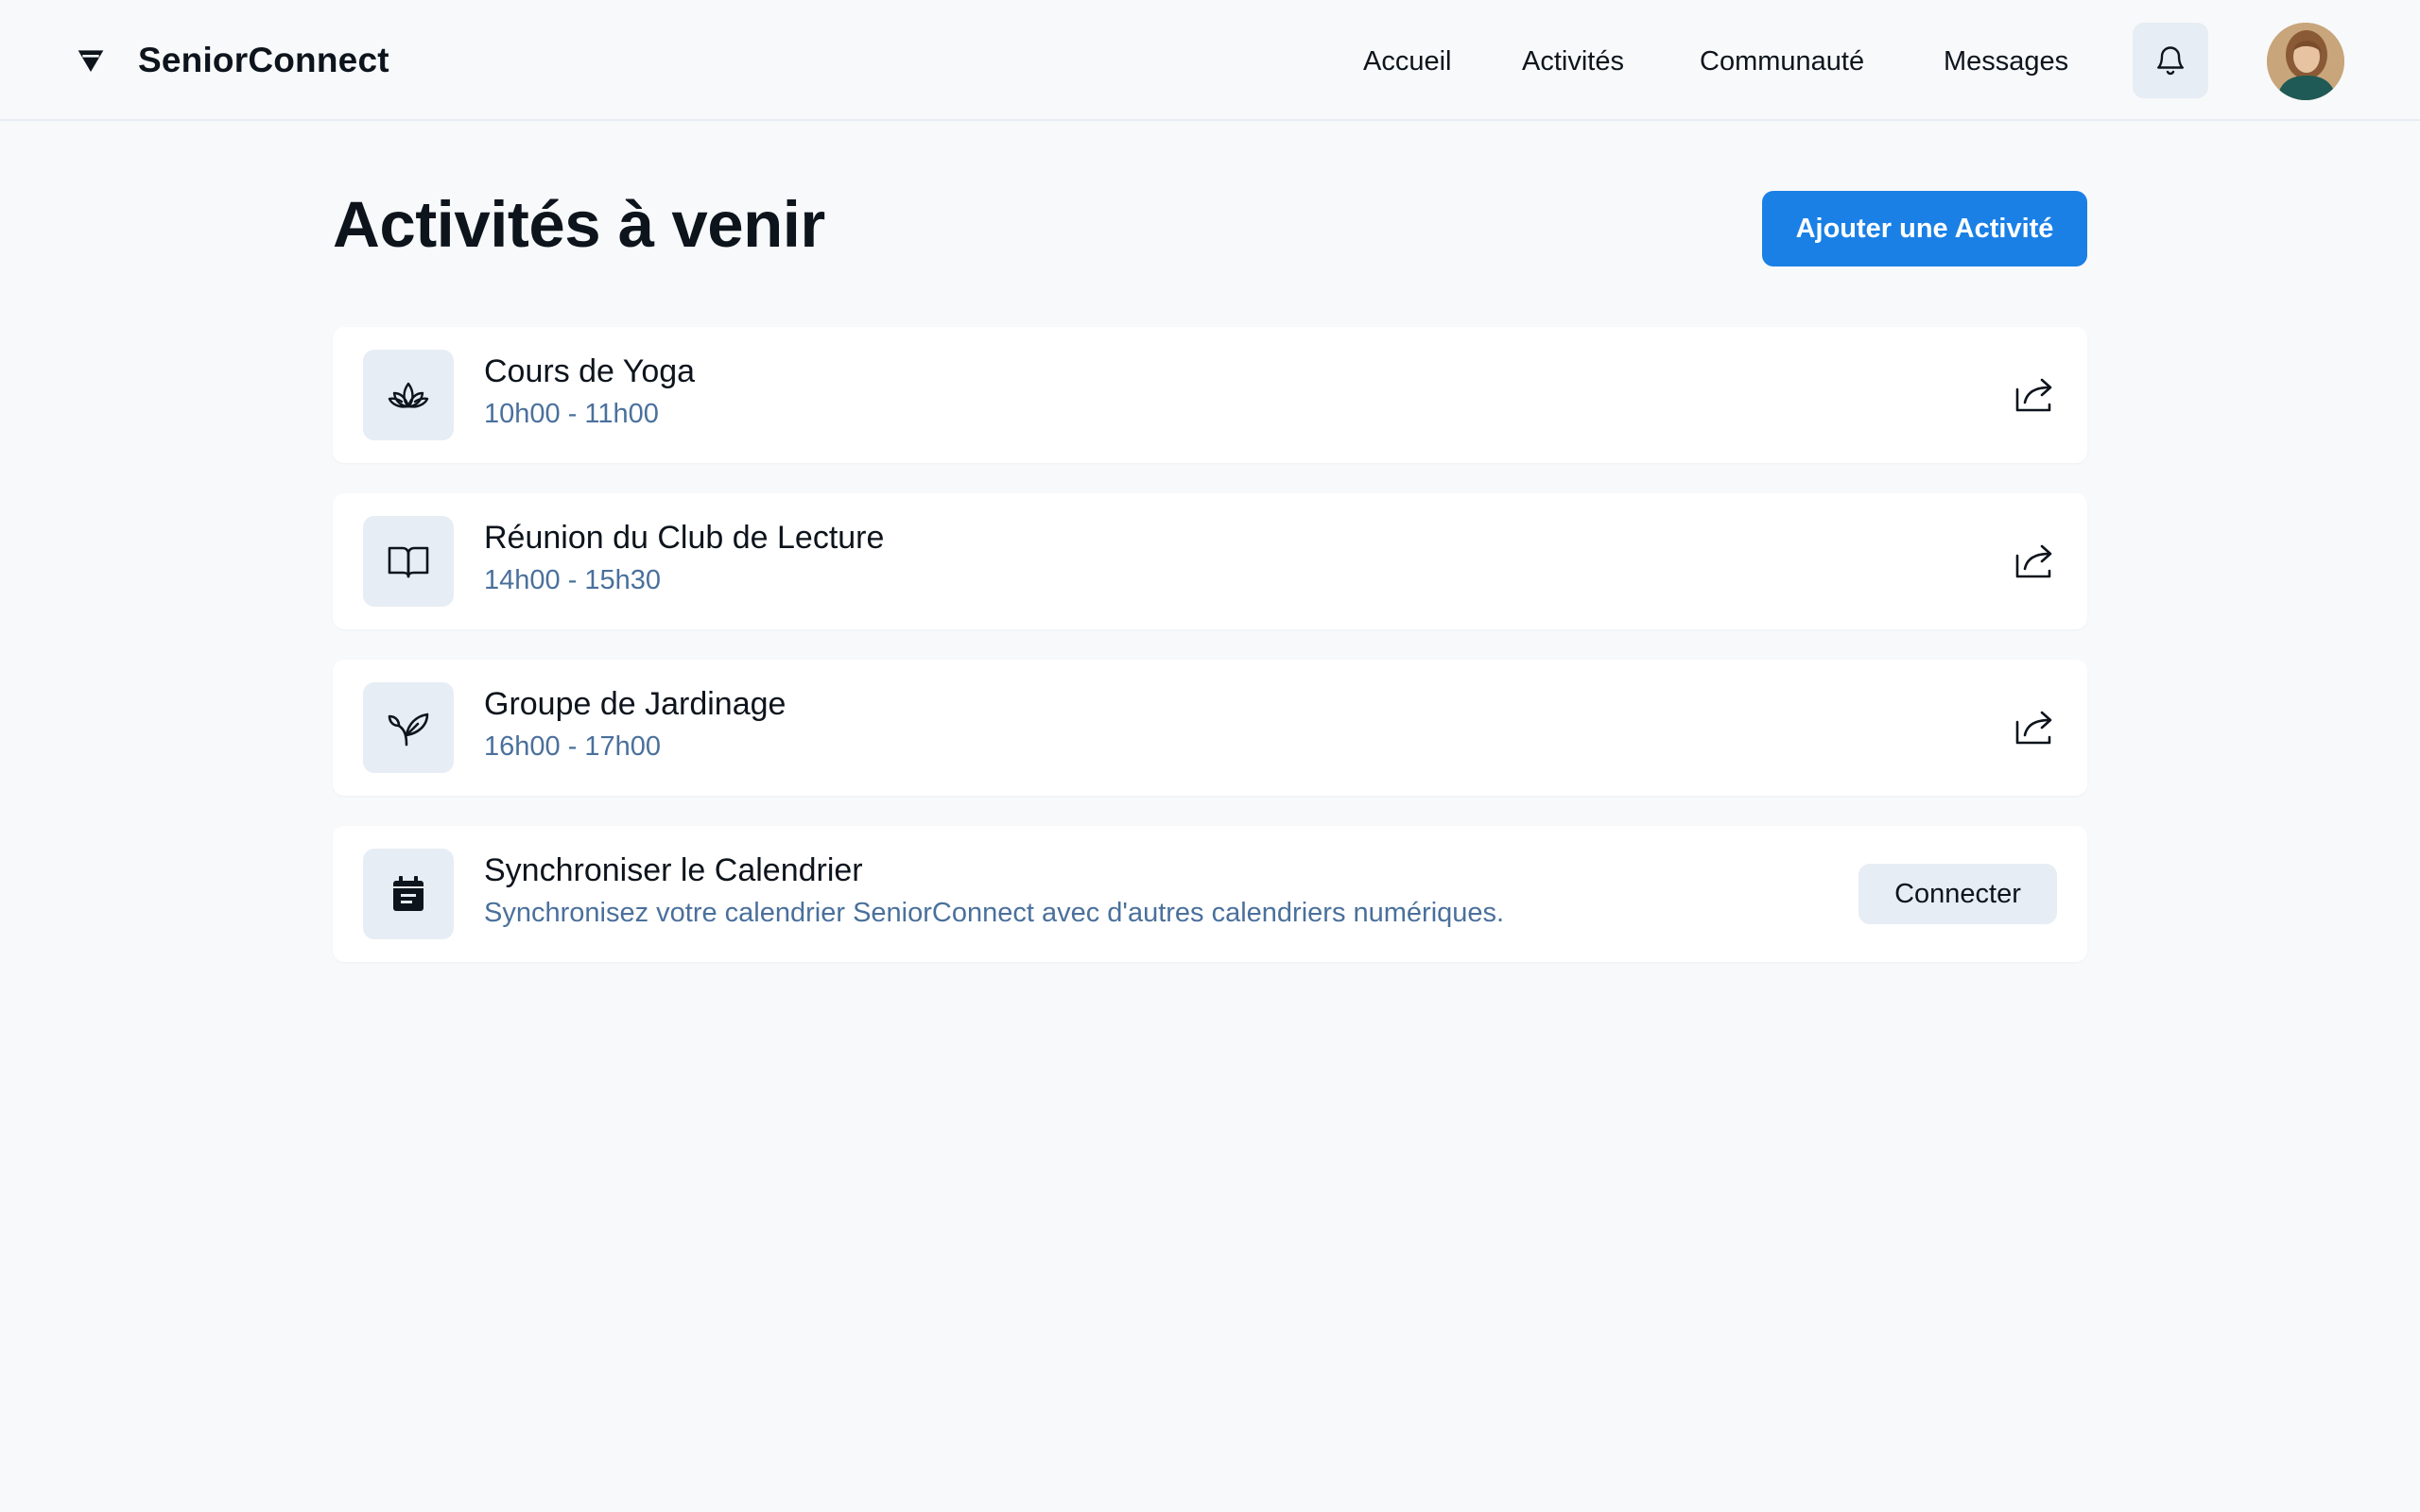  Describe the element at coordinates (1210, 561) in the screenshot. I see `activity-card-book-club: Réunion du Club de Lecture 14h00 - 15h30` at that location.